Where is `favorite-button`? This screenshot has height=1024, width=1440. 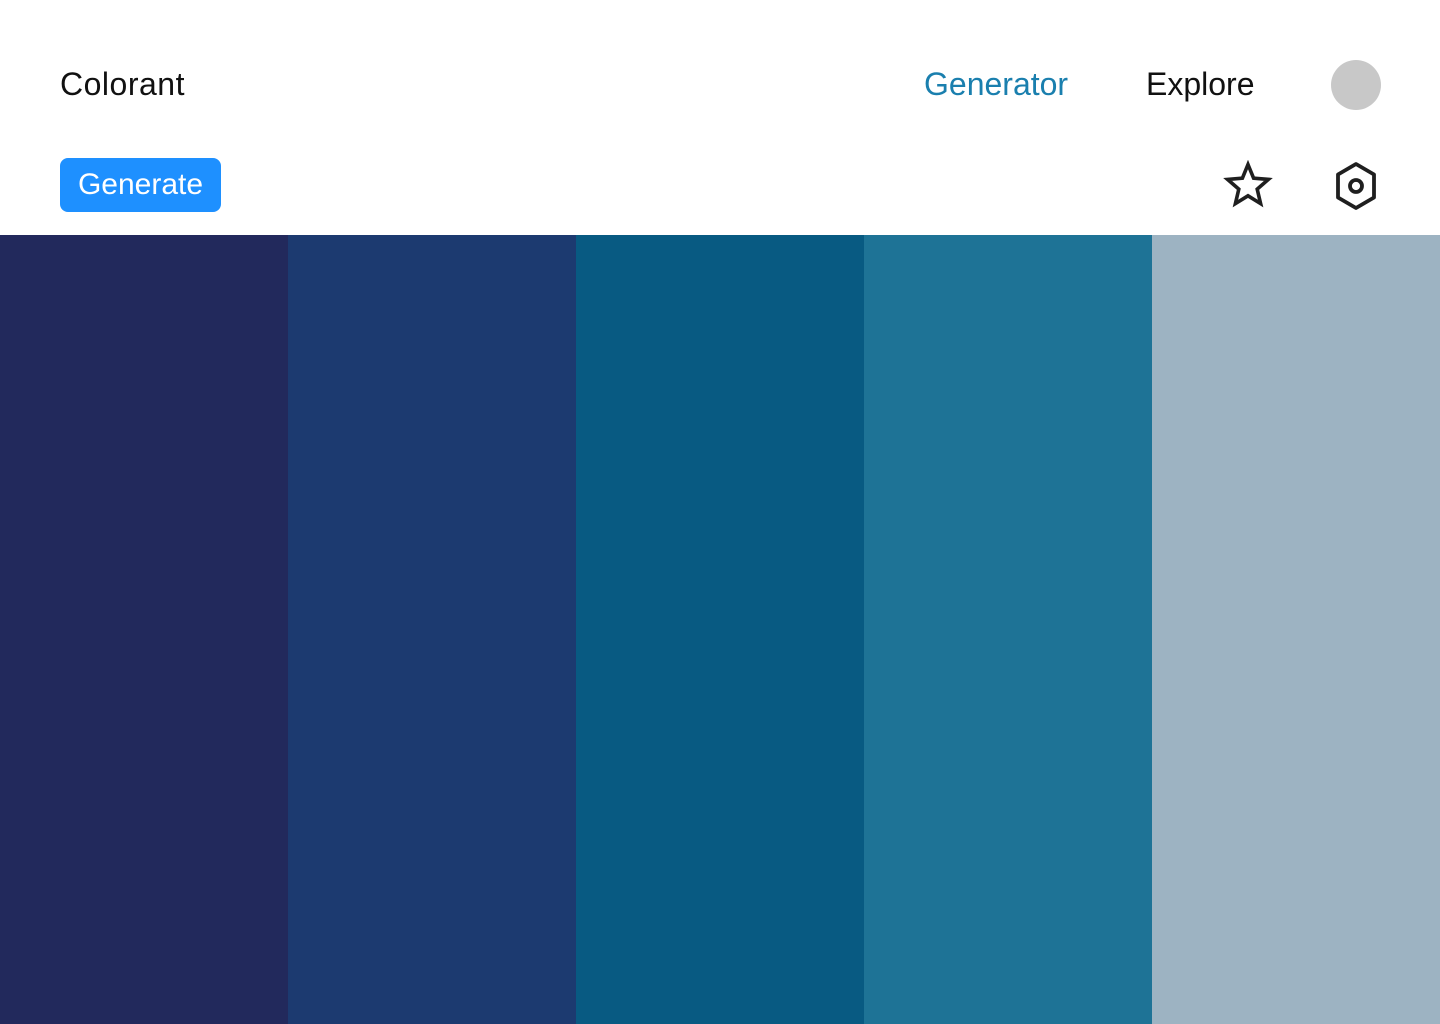
favorite-button is located at coordinates (1248, 186).